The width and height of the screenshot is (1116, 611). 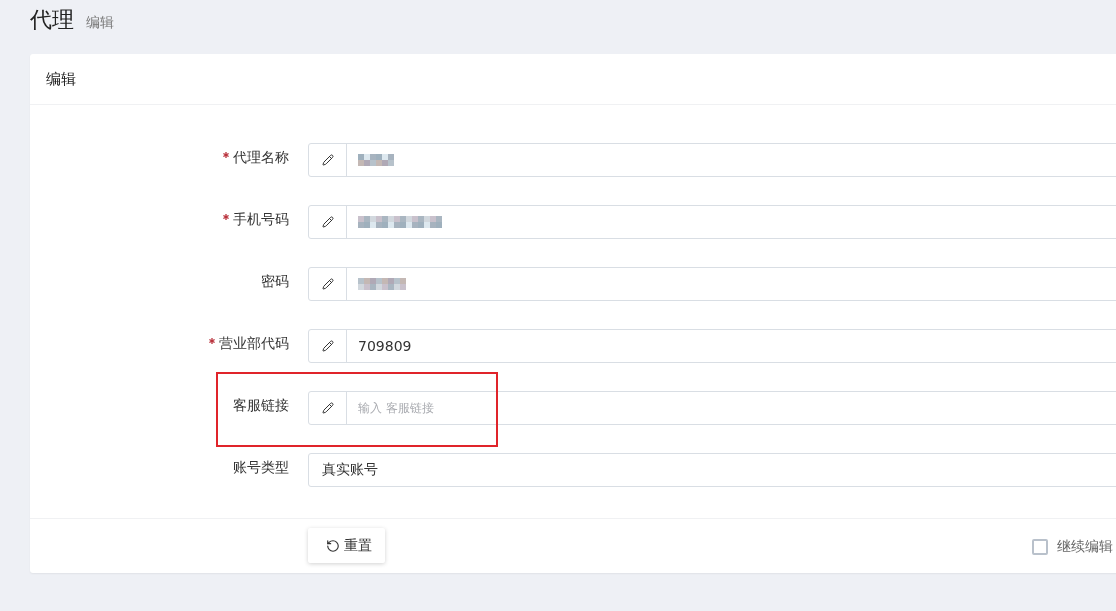 What do you see at coordinates (712, 346) in the screenshot?
I see `input-field: 709809` at bounding box center [712, 346].